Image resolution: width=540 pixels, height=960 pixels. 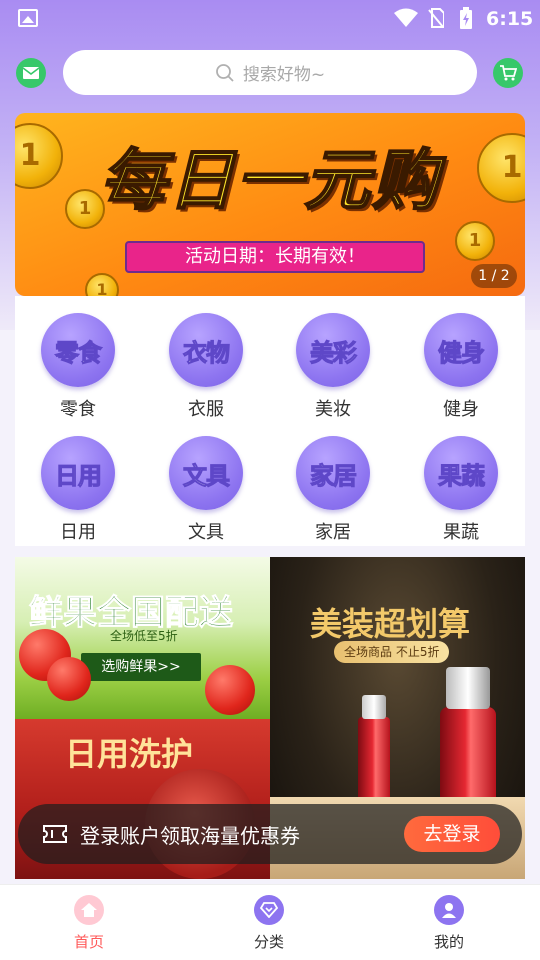 I want to click on search-input: 搜索好物~, so click(x=270, y=72).